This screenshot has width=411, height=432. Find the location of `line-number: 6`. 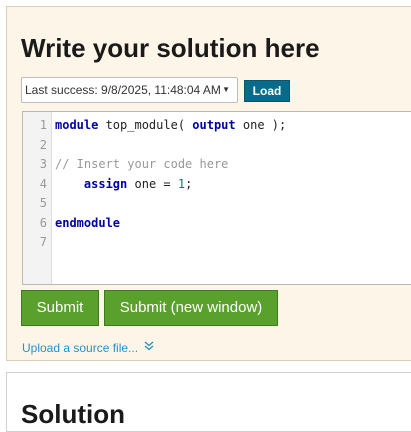

line-number: 6 is located at coordinates (43, 222).